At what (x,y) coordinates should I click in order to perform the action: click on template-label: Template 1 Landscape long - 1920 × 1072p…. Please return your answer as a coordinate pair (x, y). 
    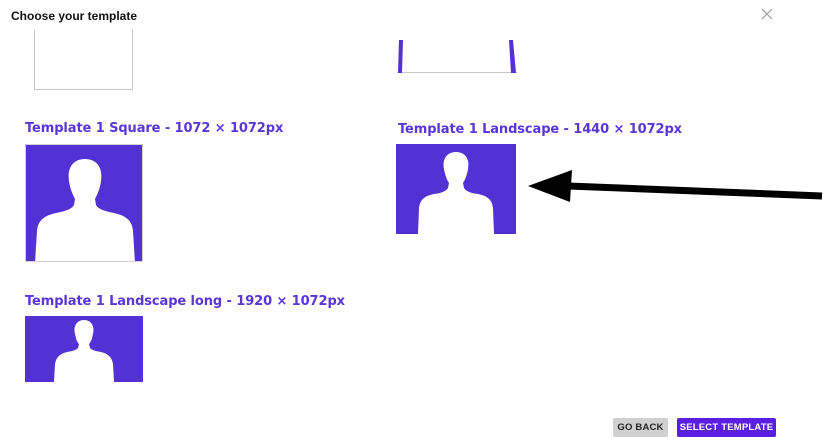
    Looking at the image, I should click on (185, 301).